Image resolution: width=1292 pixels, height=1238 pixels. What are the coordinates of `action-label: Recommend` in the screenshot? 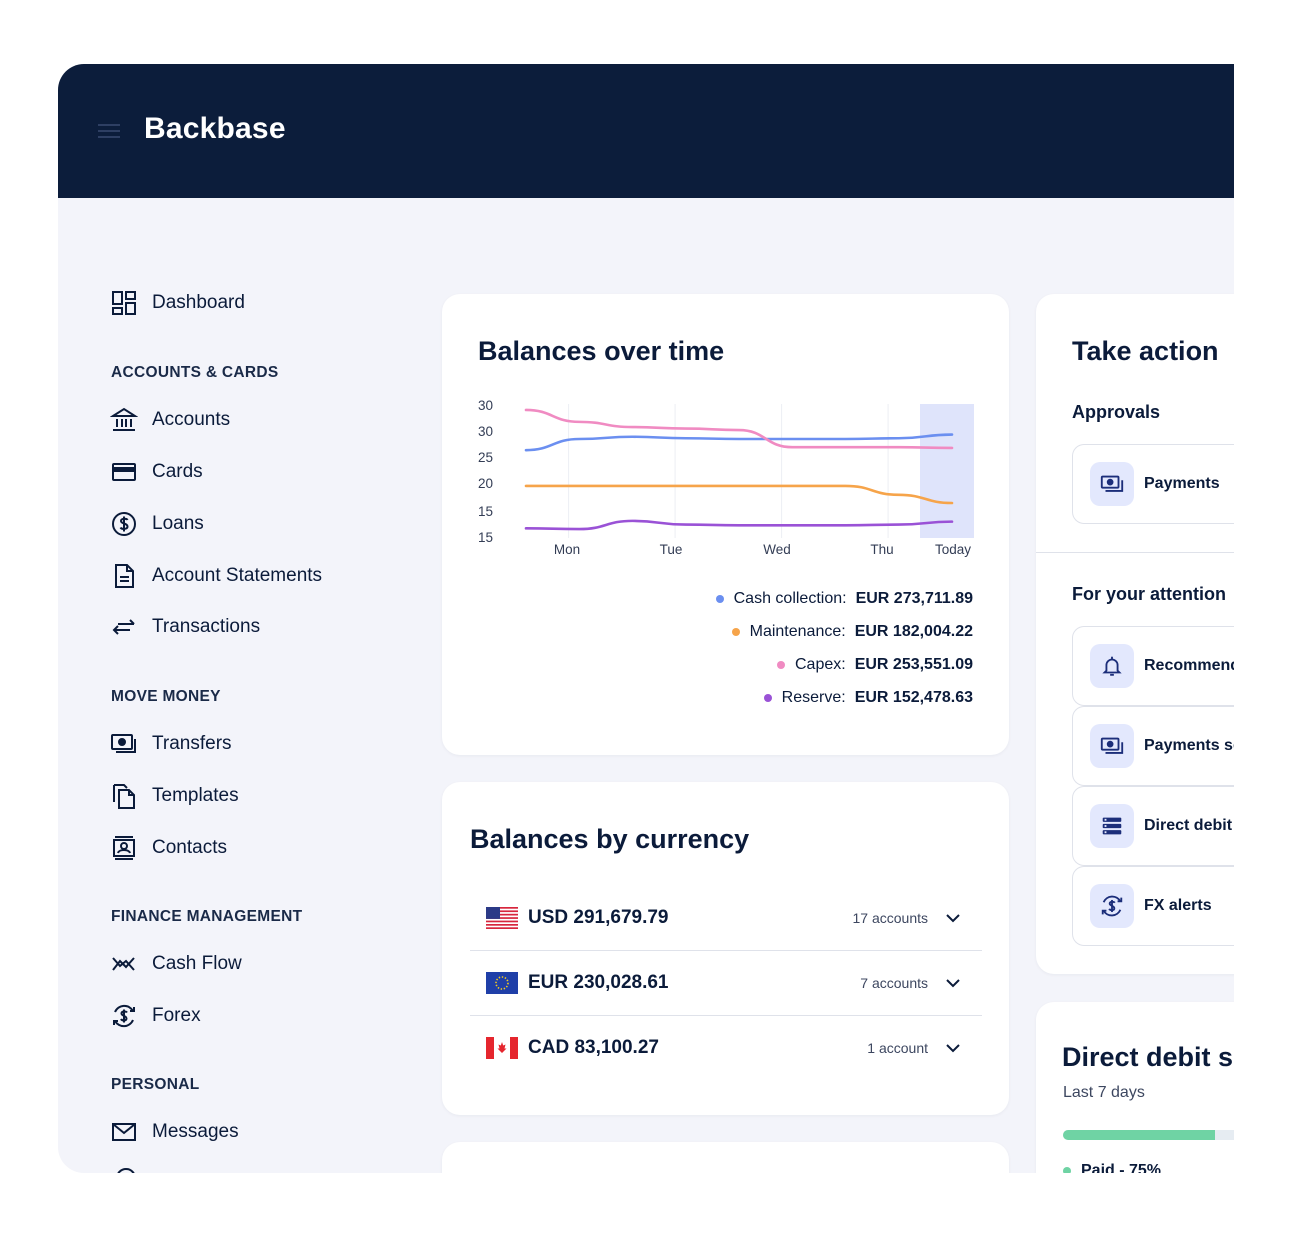 It's located at (1189, 665).